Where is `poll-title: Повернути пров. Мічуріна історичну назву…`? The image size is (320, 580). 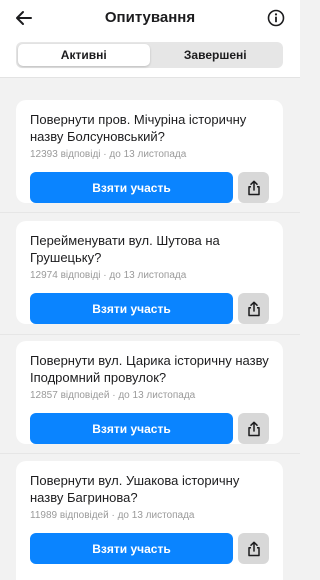
poll-title: Повернути пров. Мічуріна історичну назву… is located at coordinates (138, 128).